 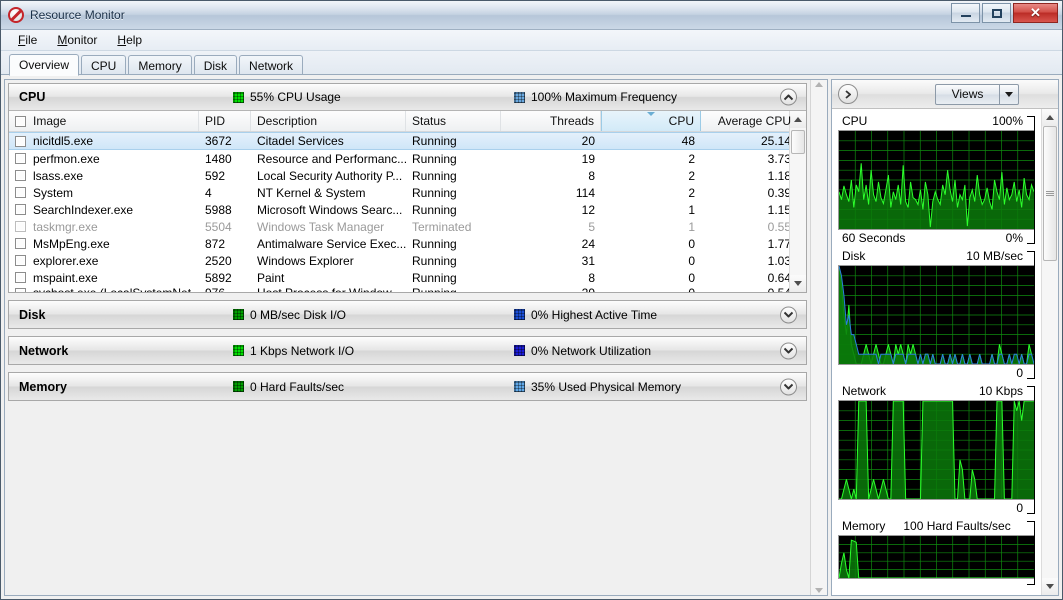 I want to click on column-header-status-label: Status, so click(x=429, y=121).